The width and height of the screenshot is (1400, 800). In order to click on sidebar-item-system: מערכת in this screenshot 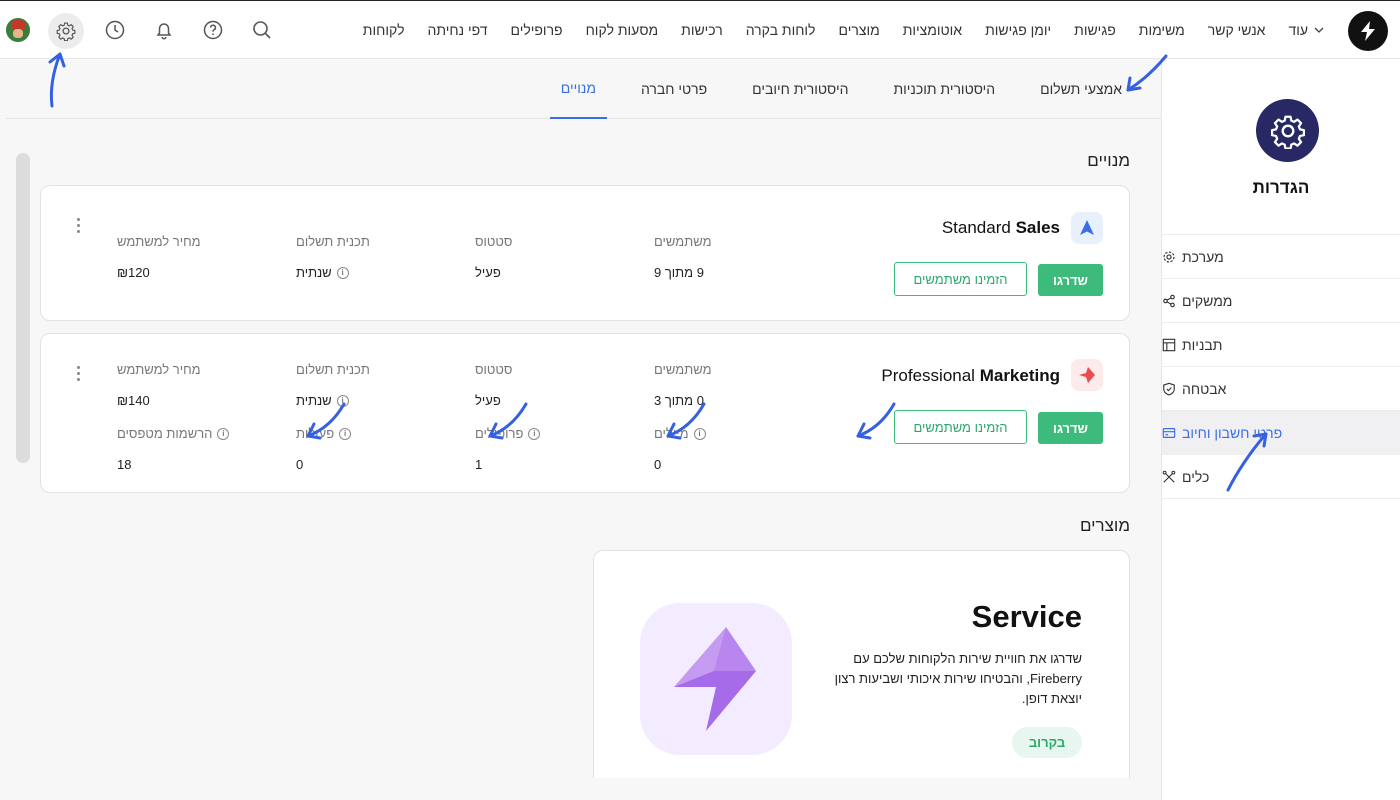, I will do `click(1281, 257)`.